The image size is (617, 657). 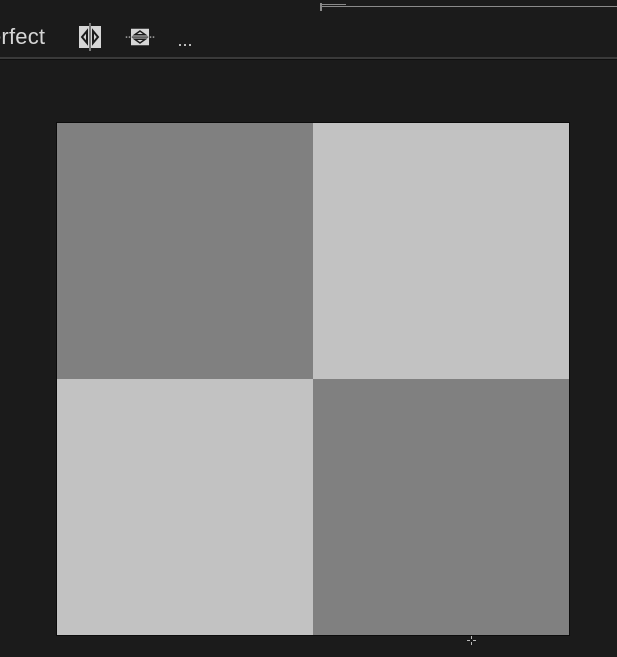 What do you see at coordinates (333, 4) in the screenshot?
I see `top-slider-tick` at bounding box center [333, 4].